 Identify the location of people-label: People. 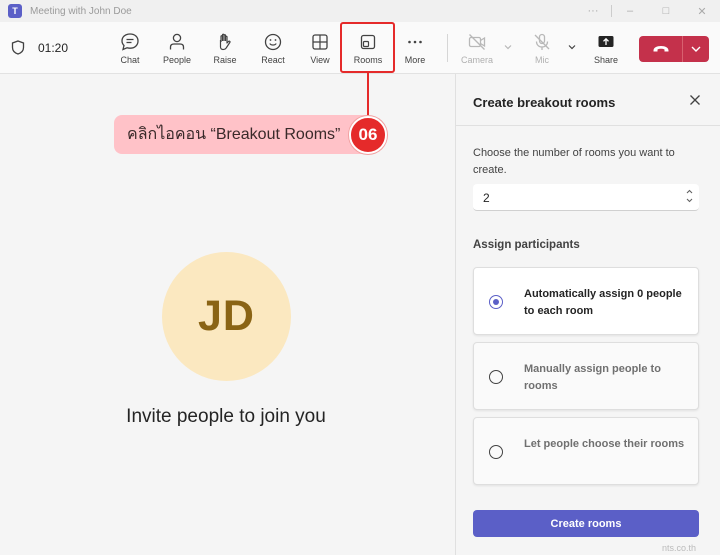
(177, 60).